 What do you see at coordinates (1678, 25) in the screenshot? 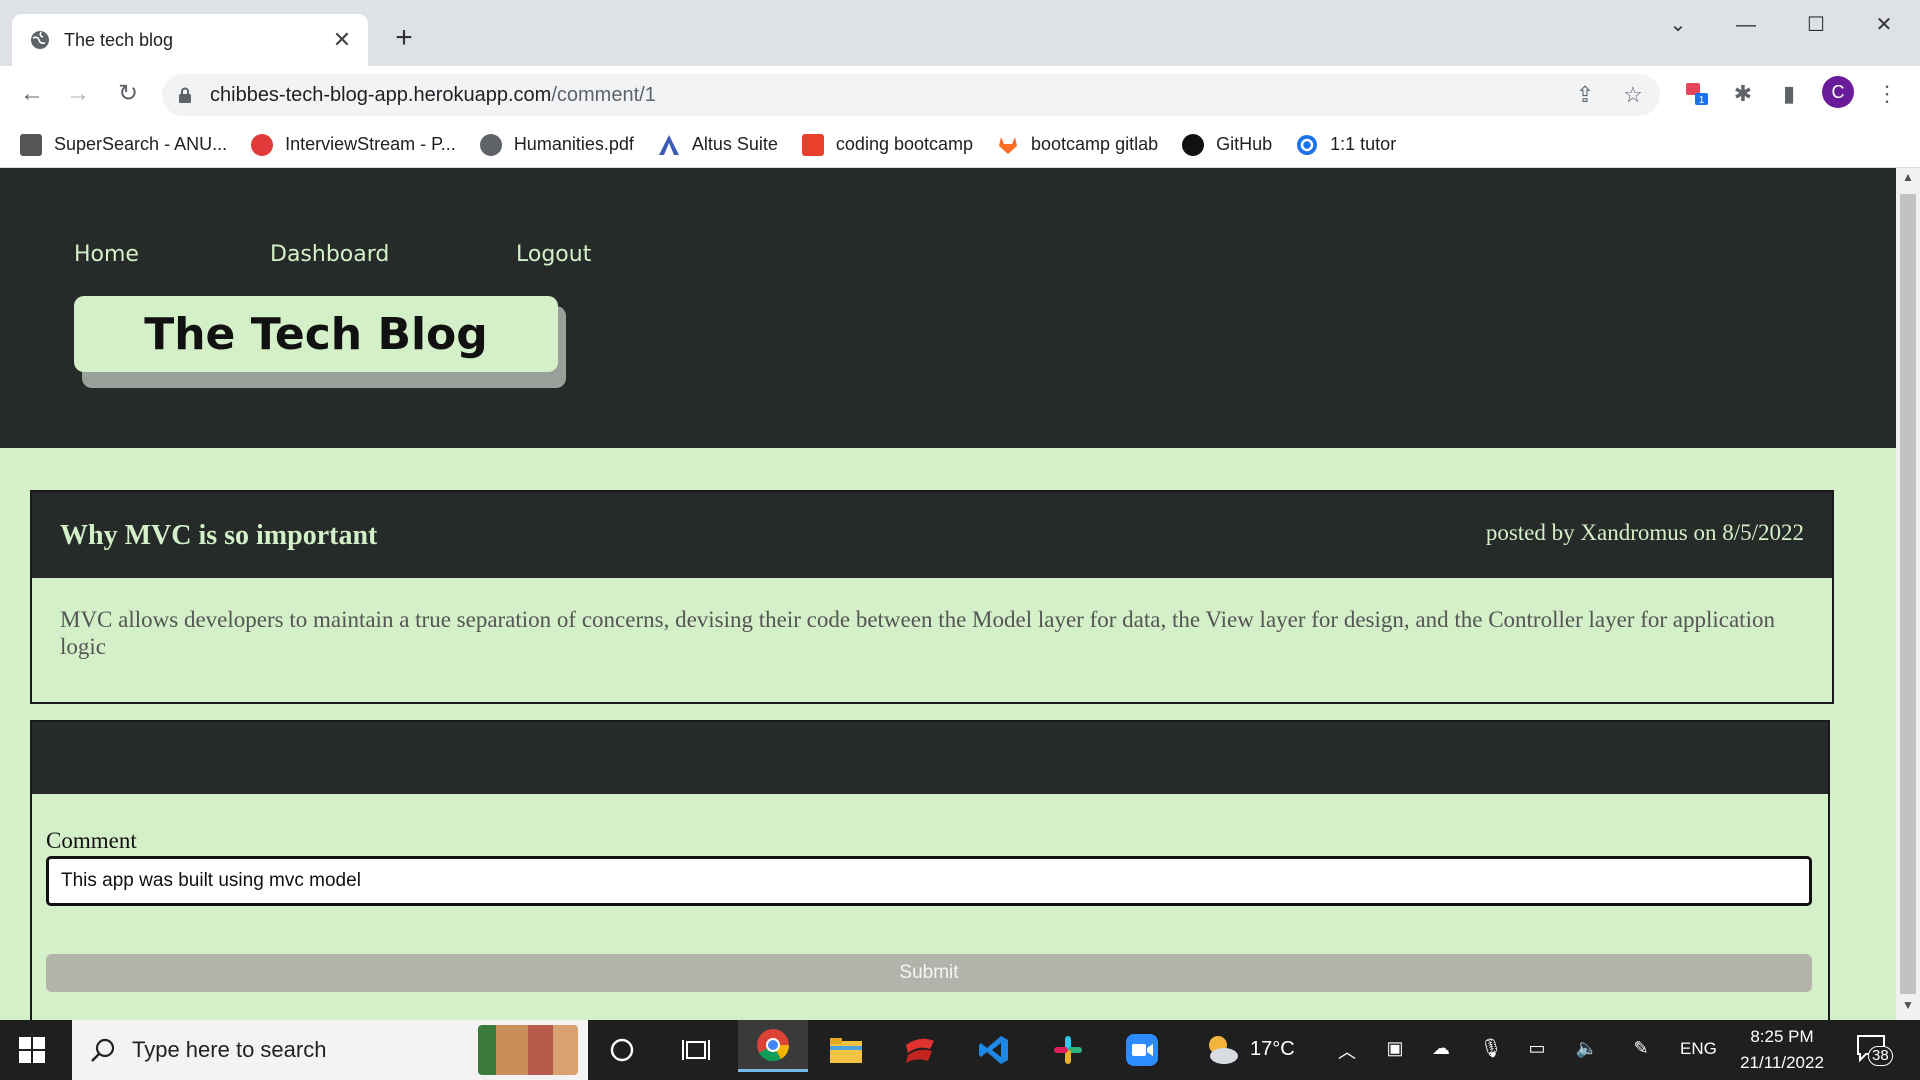
I see `tab-search-icon: ⌄` at bounding box center [1678, 25].